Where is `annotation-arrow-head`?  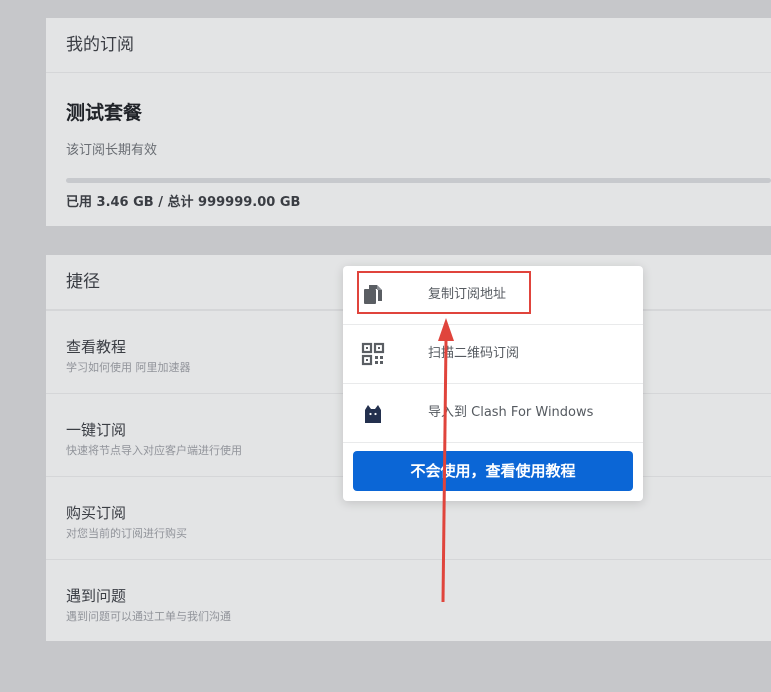 annotation-arrow-head is located at coordinates (446, 329).